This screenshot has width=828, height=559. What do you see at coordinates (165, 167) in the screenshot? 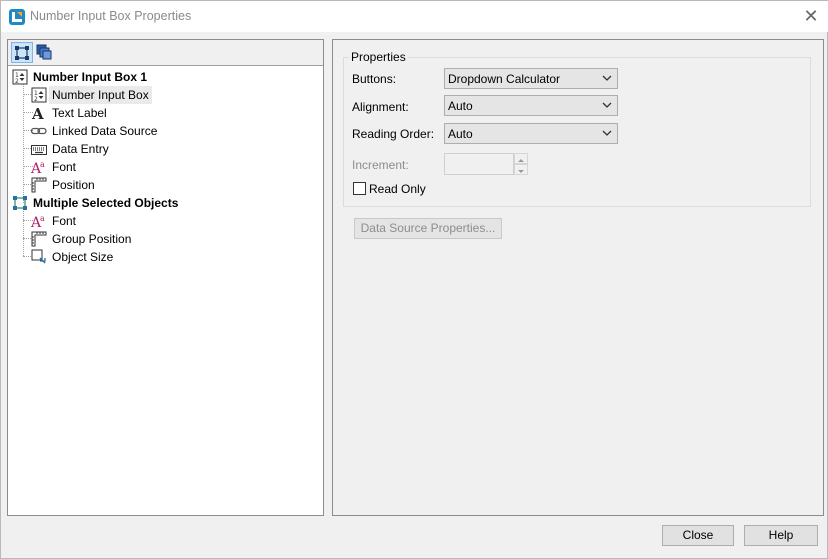
I see `tree-item-font: A a Font` at bounding box center [165, 167].